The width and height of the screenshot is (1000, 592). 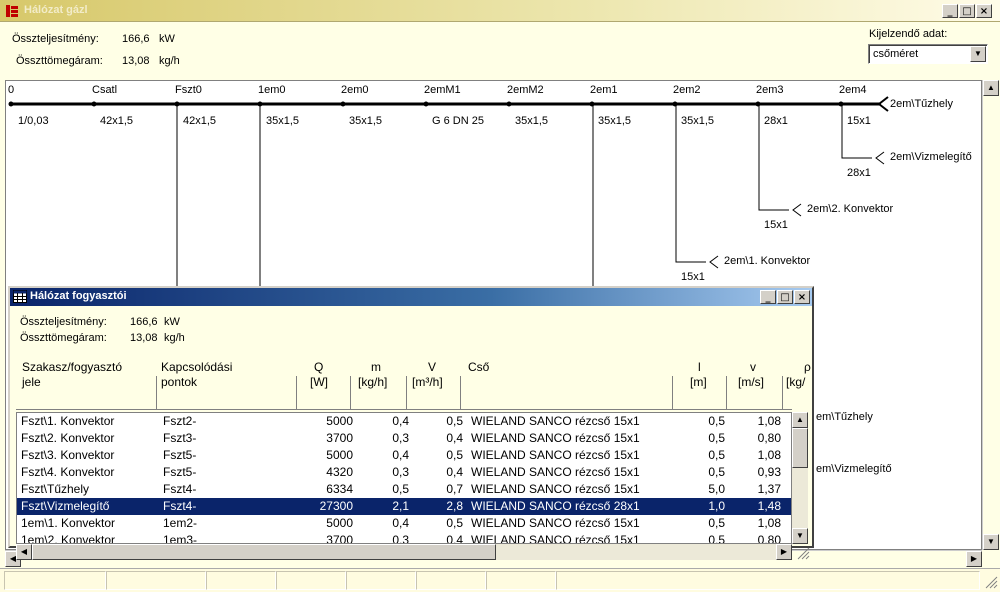 I want to click on display-data-select: csőméret ▼, so click(x=928, y=54).